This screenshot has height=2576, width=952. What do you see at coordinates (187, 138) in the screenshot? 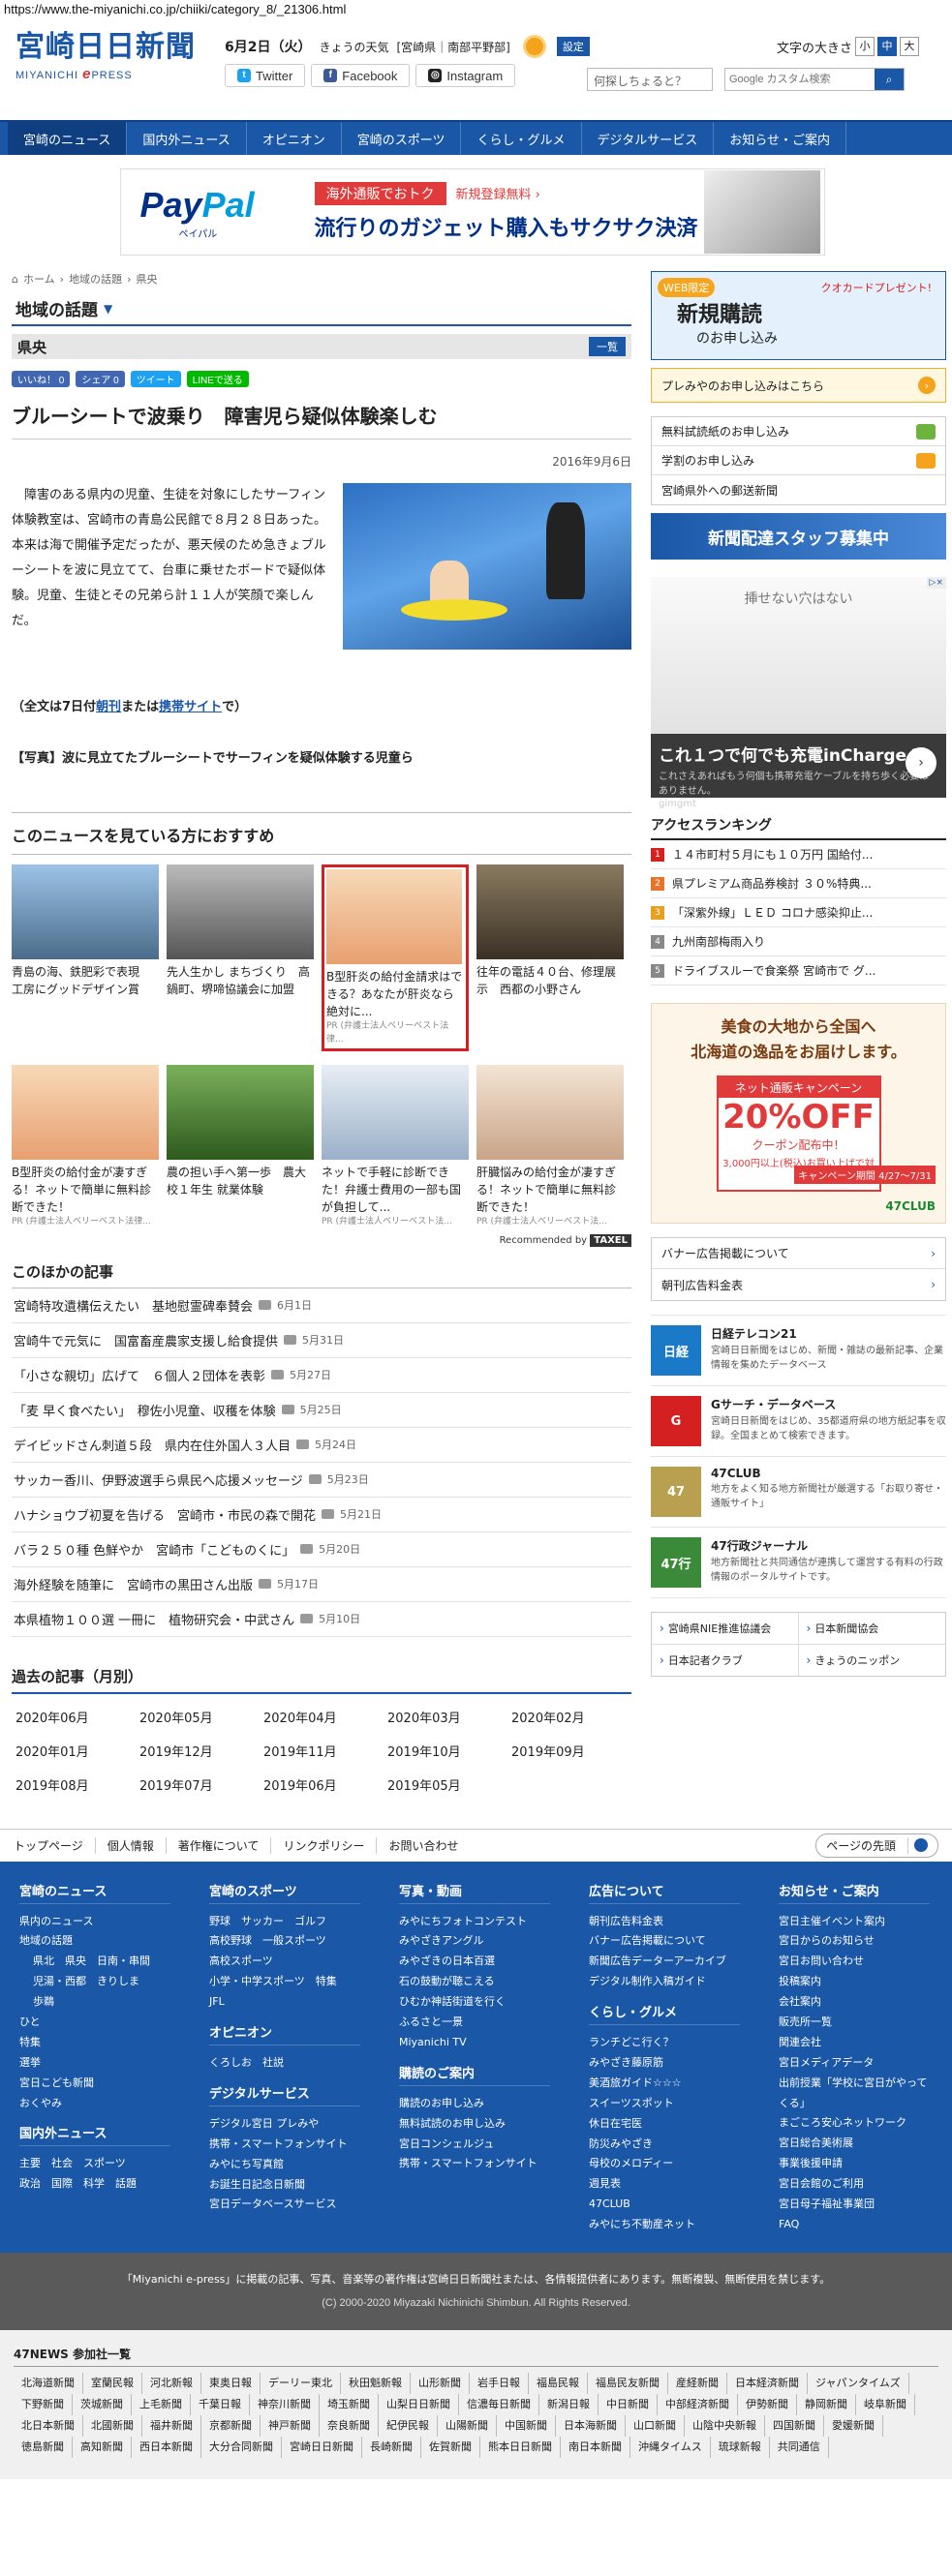
I see `nav-domestic-intl: 国内外ニュース` at bounding box center [187, 138].